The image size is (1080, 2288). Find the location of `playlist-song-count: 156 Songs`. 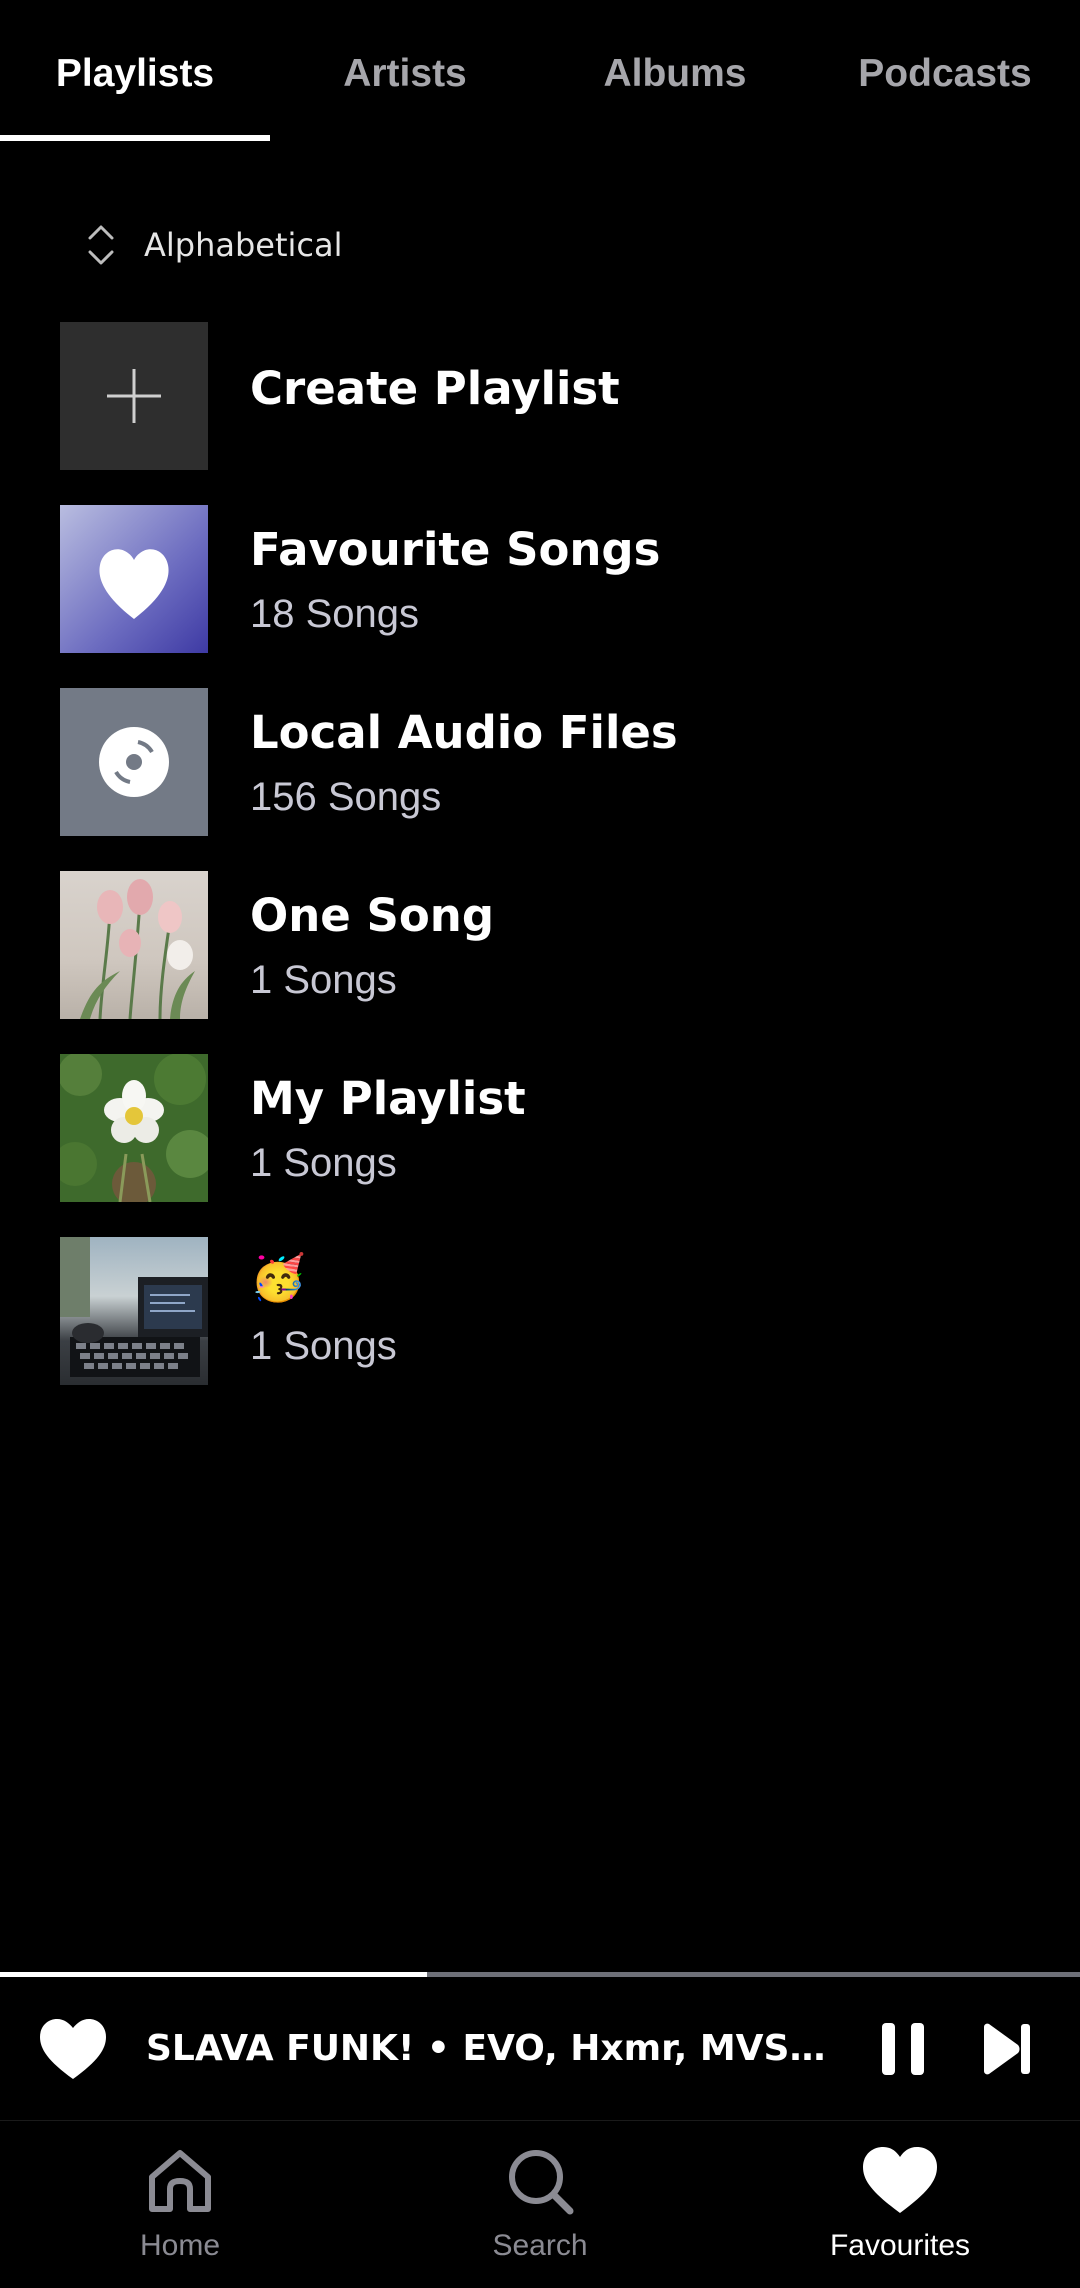

playlist-song-count: 156 Songs is located at coordinates (346, 797).